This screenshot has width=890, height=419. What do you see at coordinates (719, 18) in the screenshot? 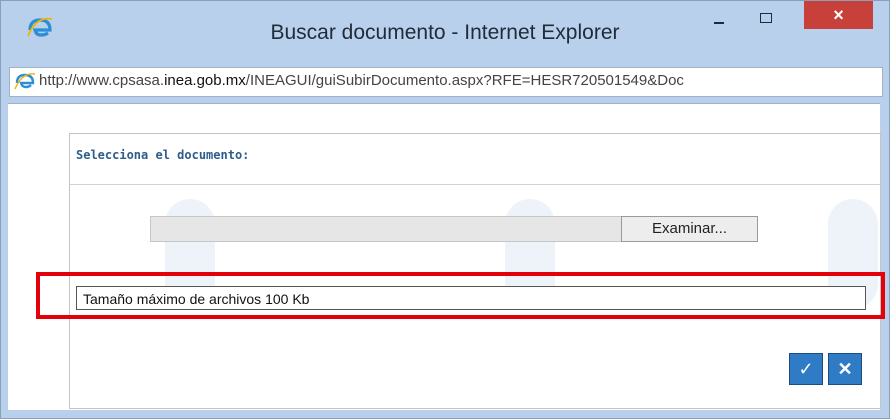
I see `minimize-icon` at bounding box center [719, 18].